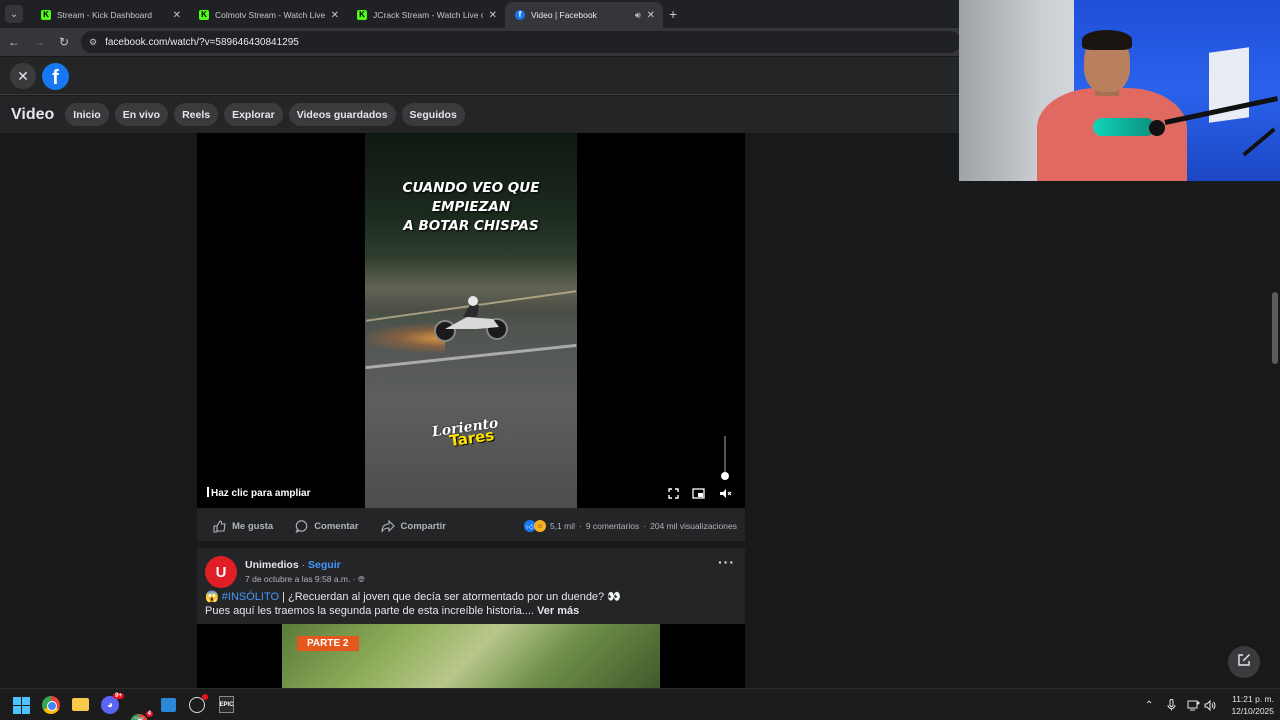 Image resolution: width=1280 pixels, height=720 pixels. I want to click on image-label: PARTE 2, so click(328, 643).